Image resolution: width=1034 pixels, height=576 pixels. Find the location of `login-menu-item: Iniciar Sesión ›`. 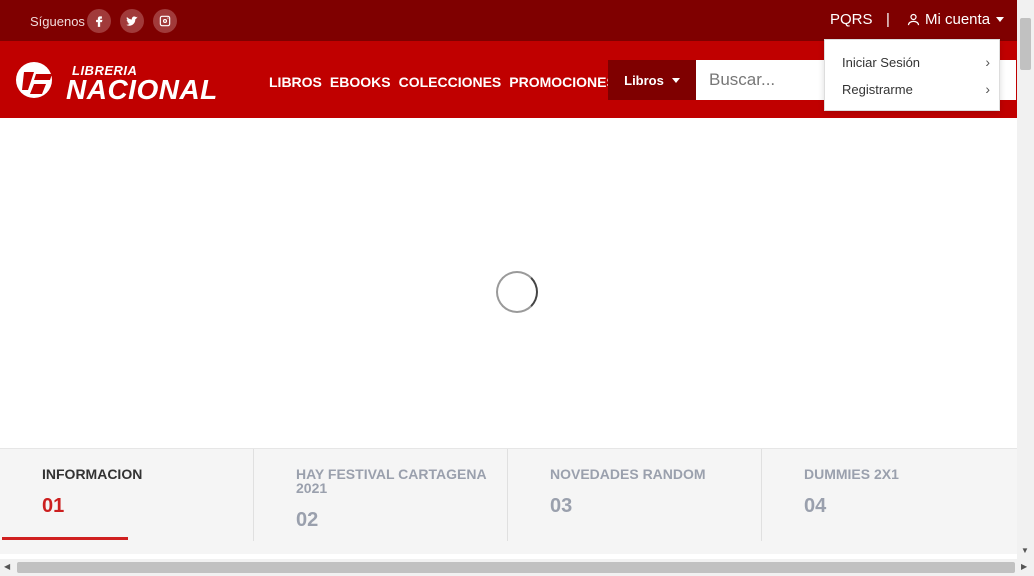

login-menu-item: Iniciar Sesión › is located at coordinates (916, 62).